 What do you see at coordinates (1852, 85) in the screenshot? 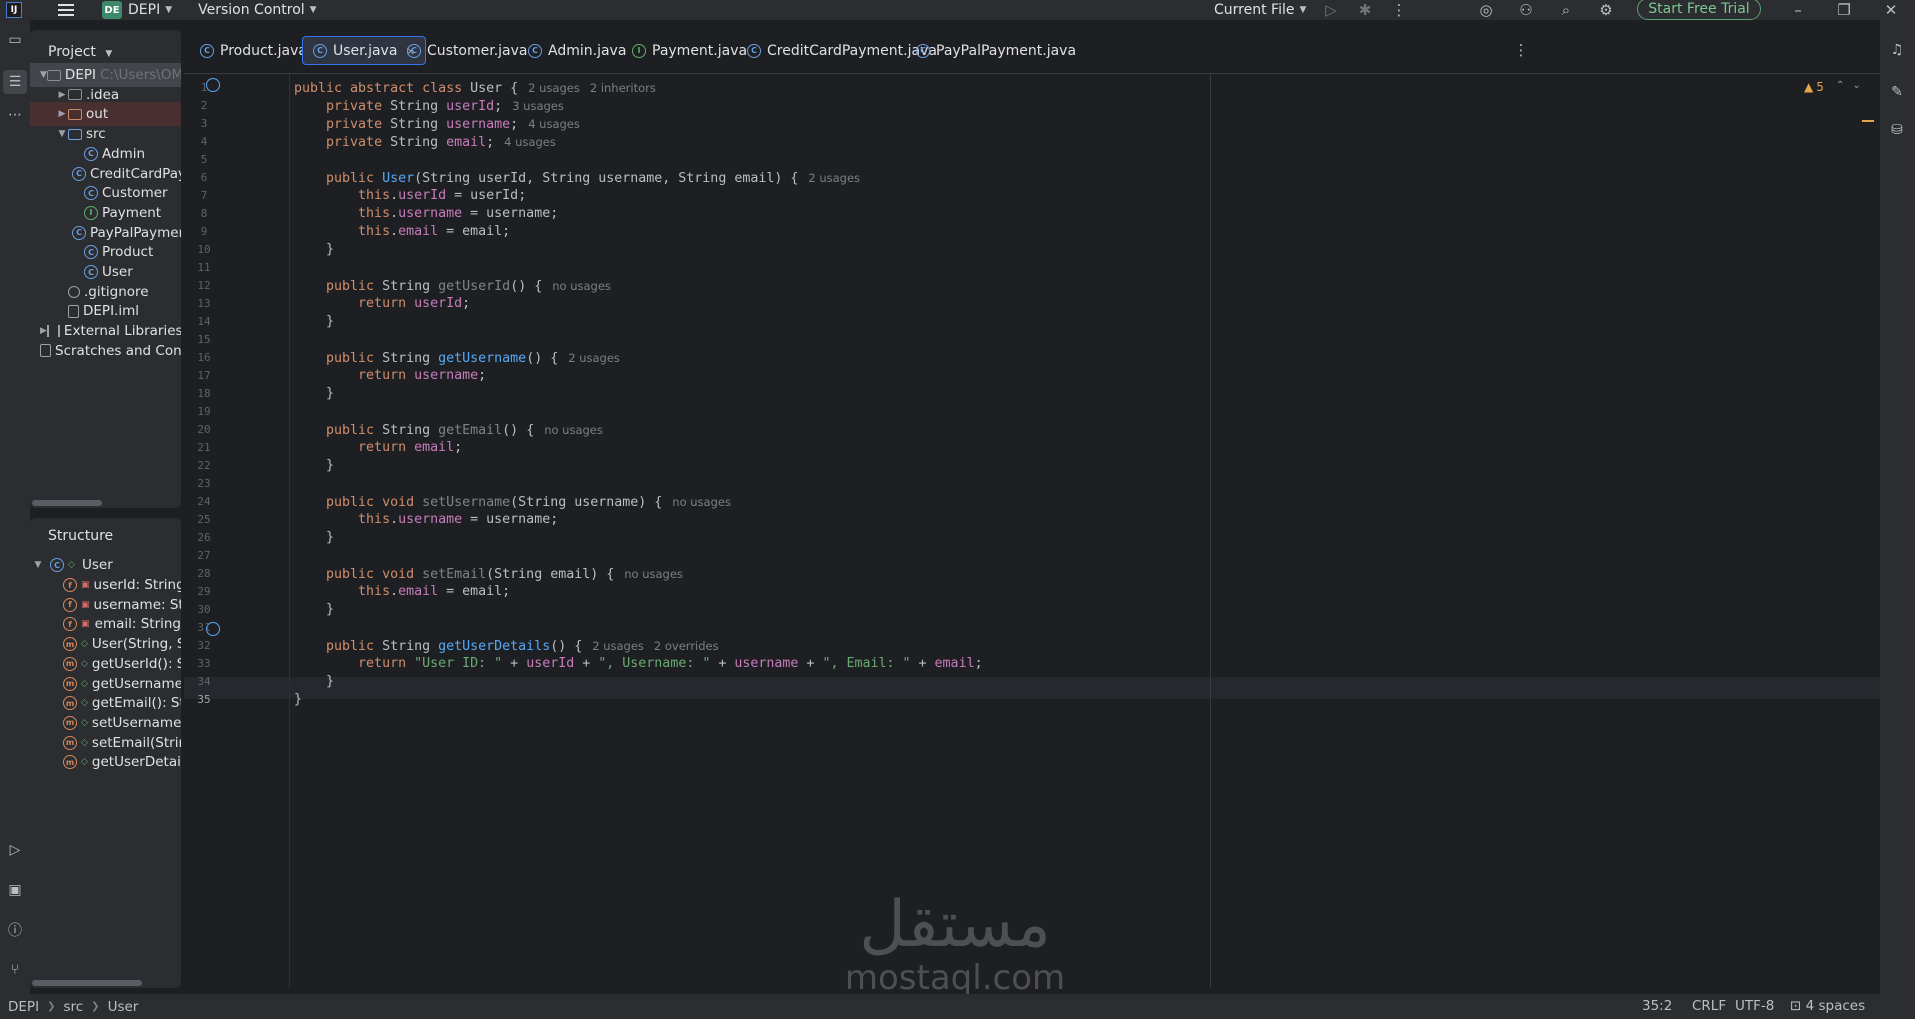
I see `highlight-nav-arrows: ⌃⌄` at bounding box center [1852, 85].